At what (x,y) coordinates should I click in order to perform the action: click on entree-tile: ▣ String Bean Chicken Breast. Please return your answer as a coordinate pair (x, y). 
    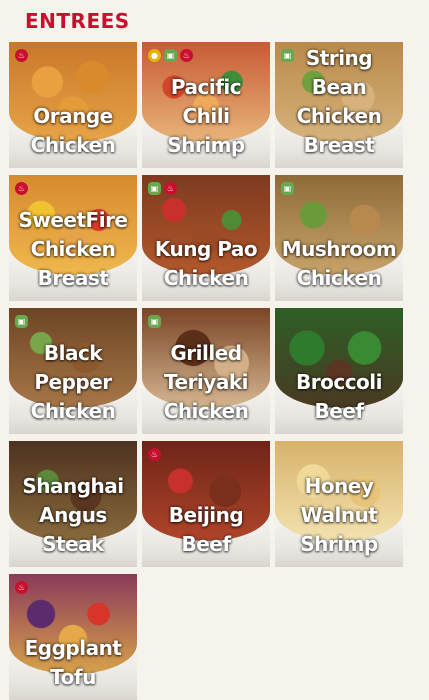
    Looking at the image, I should click on (339, 105).